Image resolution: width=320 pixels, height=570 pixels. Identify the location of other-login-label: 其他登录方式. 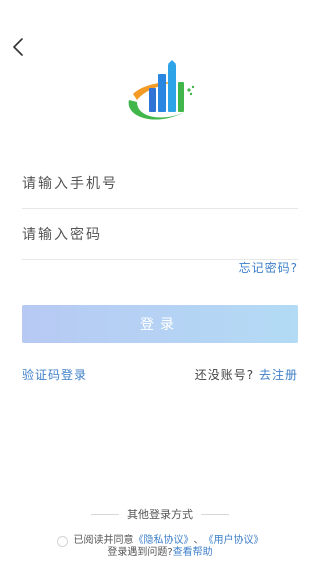
(160, 514).